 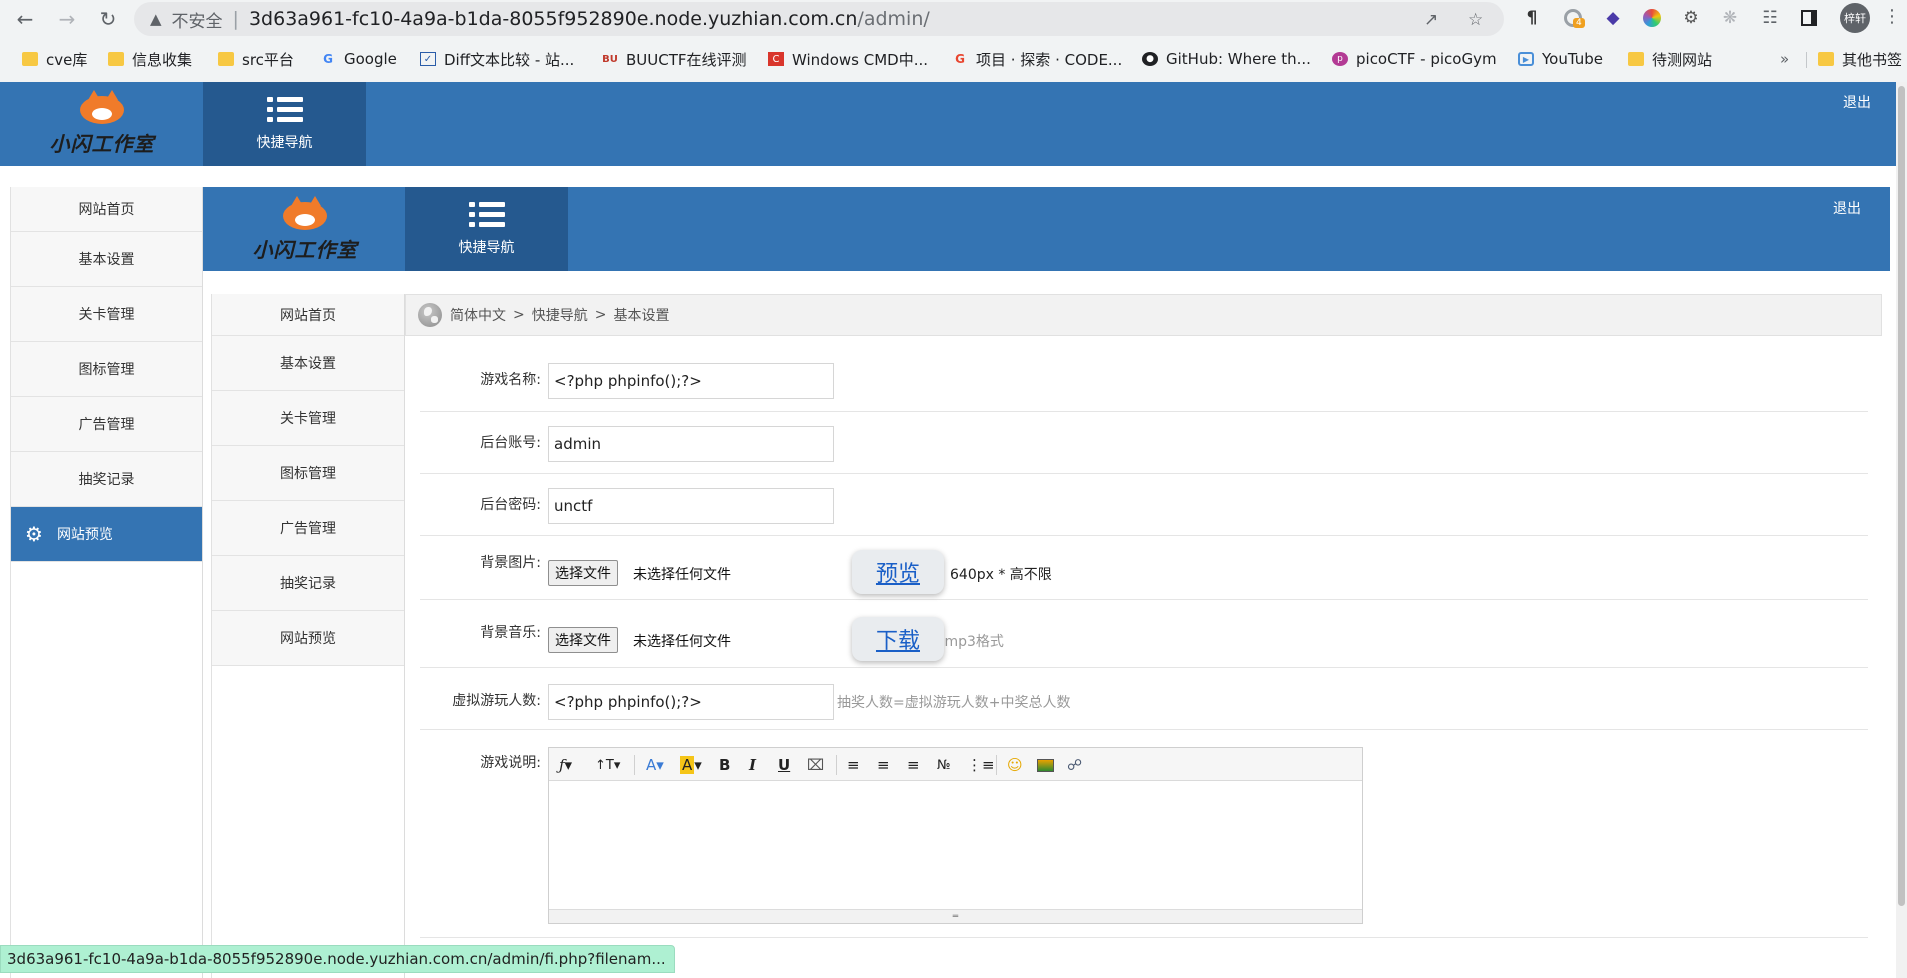 I want to click on link-icon: ☍, so click(x=1074, y=765).